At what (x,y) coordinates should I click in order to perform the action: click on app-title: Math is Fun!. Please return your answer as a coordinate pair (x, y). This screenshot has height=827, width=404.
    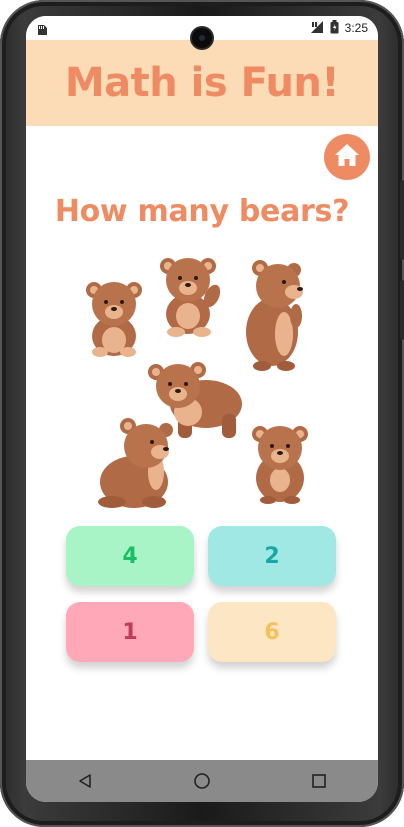
    Looking at the image, I should click on (202, 83).